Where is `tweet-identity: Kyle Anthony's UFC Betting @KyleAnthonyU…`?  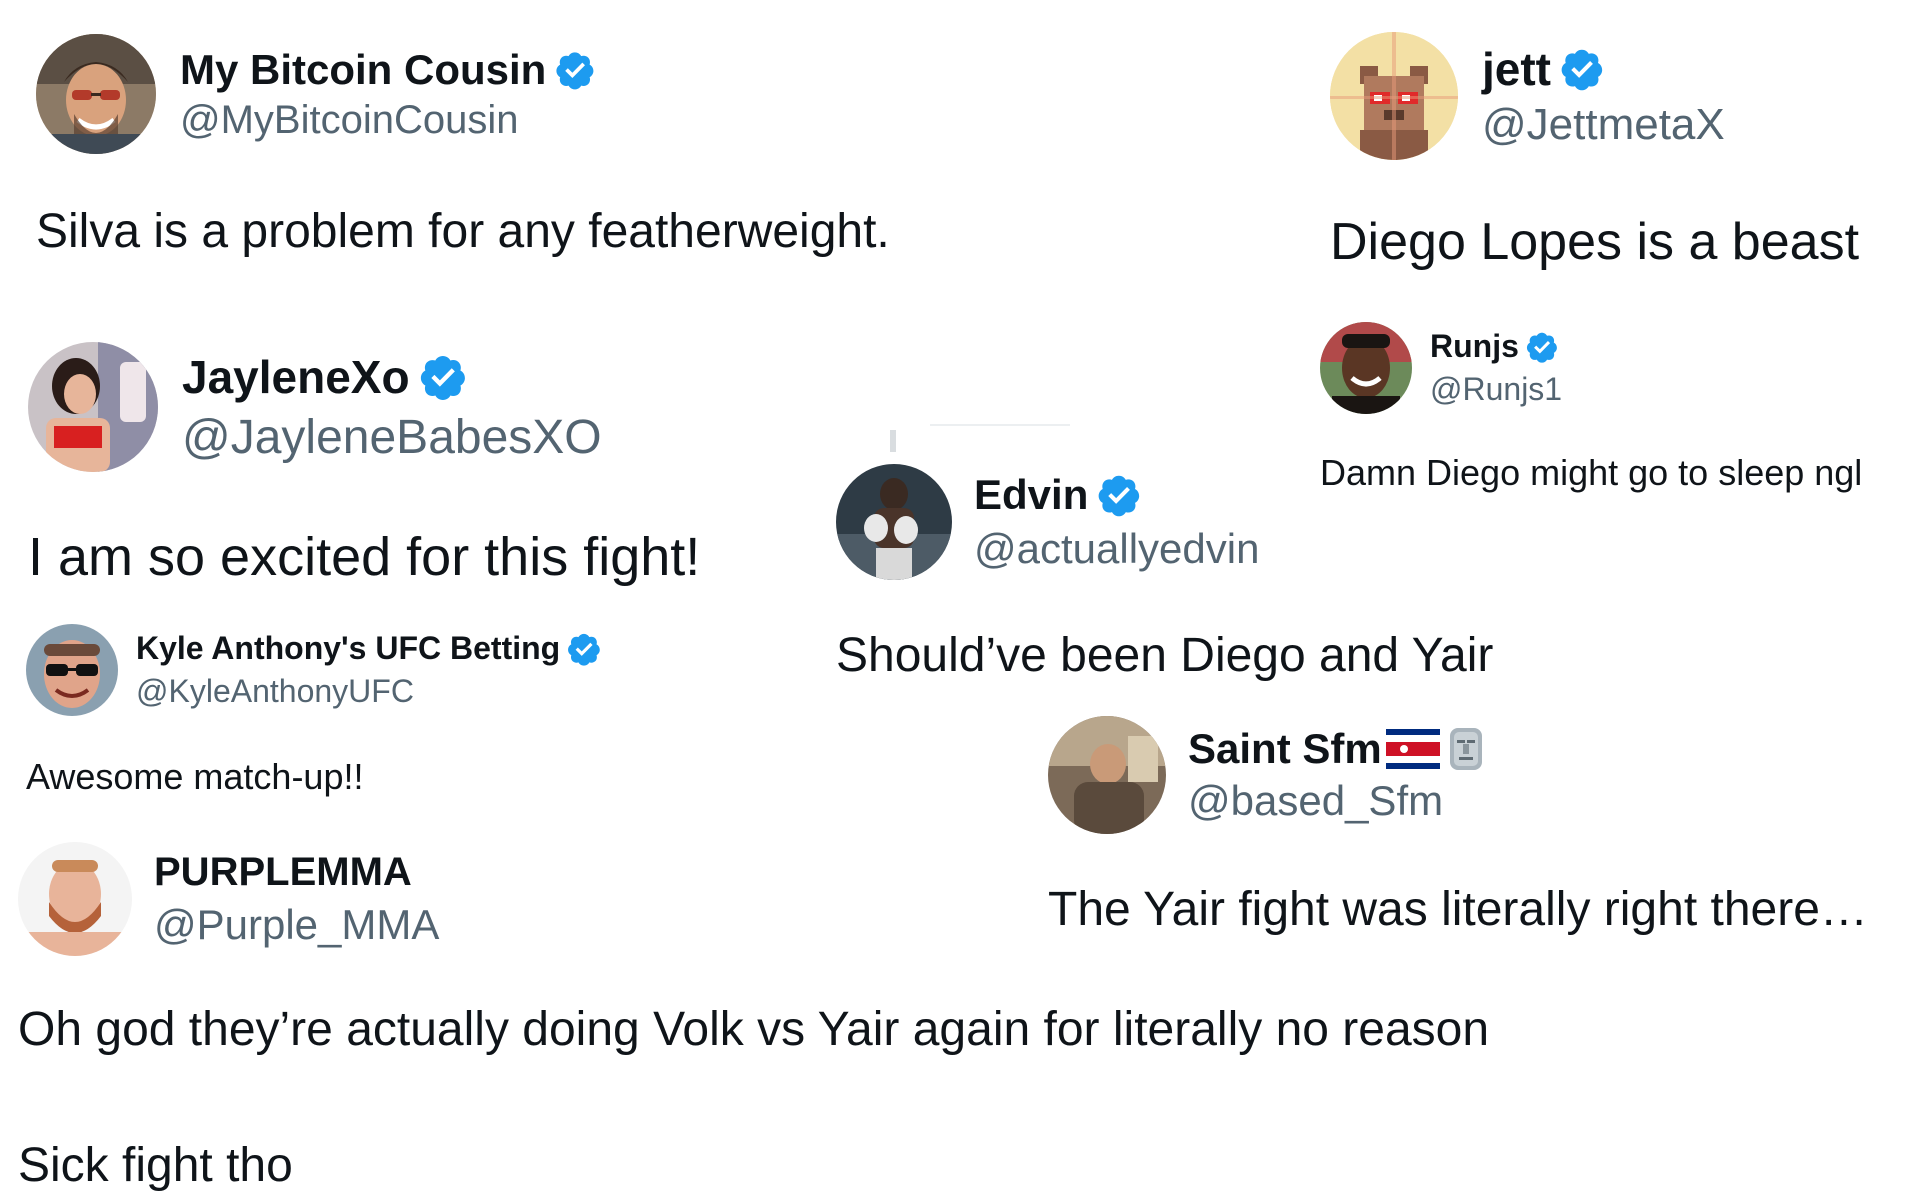
tweet-identity: Kyle Anthony's UFC Betting @KyleAnthonyU… is located at coordinates (369, 670).